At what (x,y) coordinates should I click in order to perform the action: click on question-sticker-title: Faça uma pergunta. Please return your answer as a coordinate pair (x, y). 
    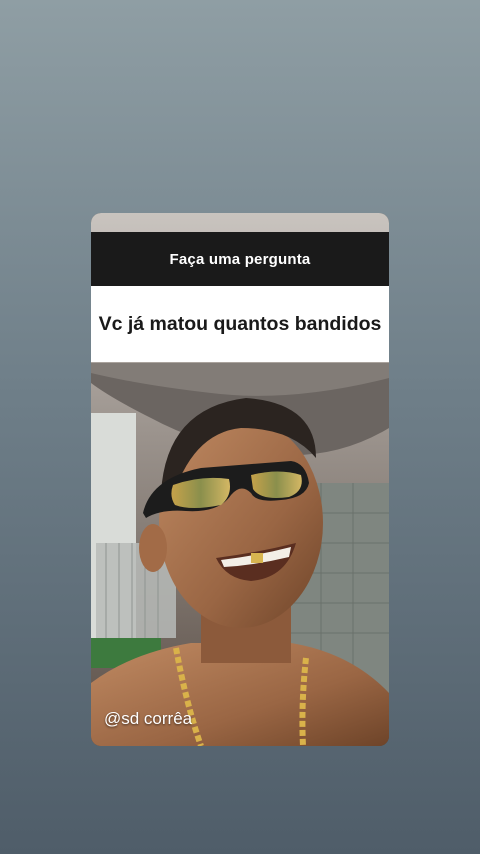
    Looking at the image, I should click on (240, 259).